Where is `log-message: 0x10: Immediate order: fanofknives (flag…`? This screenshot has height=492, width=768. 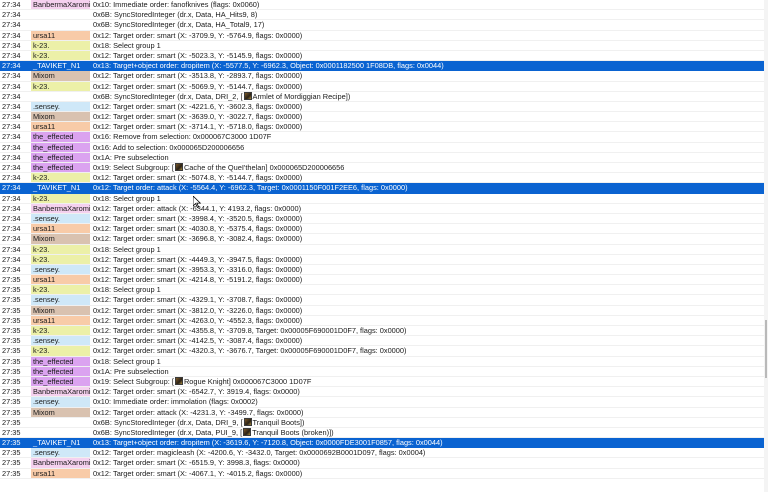
log-message: 0x10: Immediate order: fanofknives (flag… is located at coordinates (426, 4).